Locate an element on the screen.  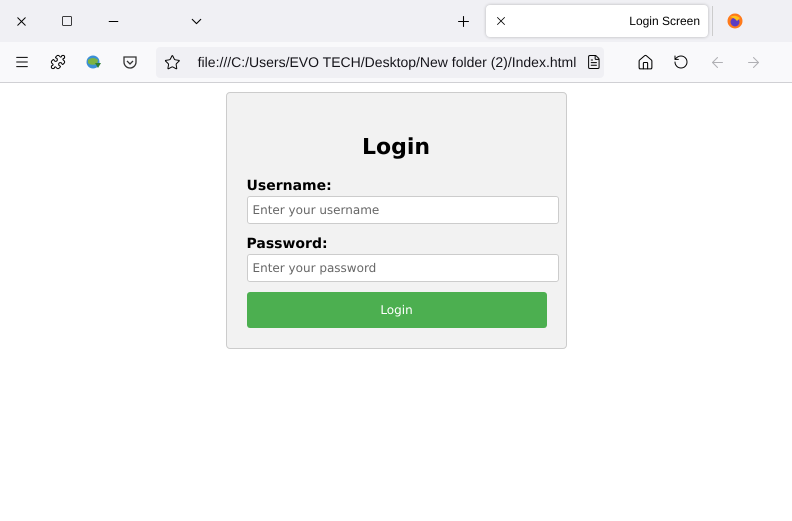
page-icon is located at coordinates (594, 62).